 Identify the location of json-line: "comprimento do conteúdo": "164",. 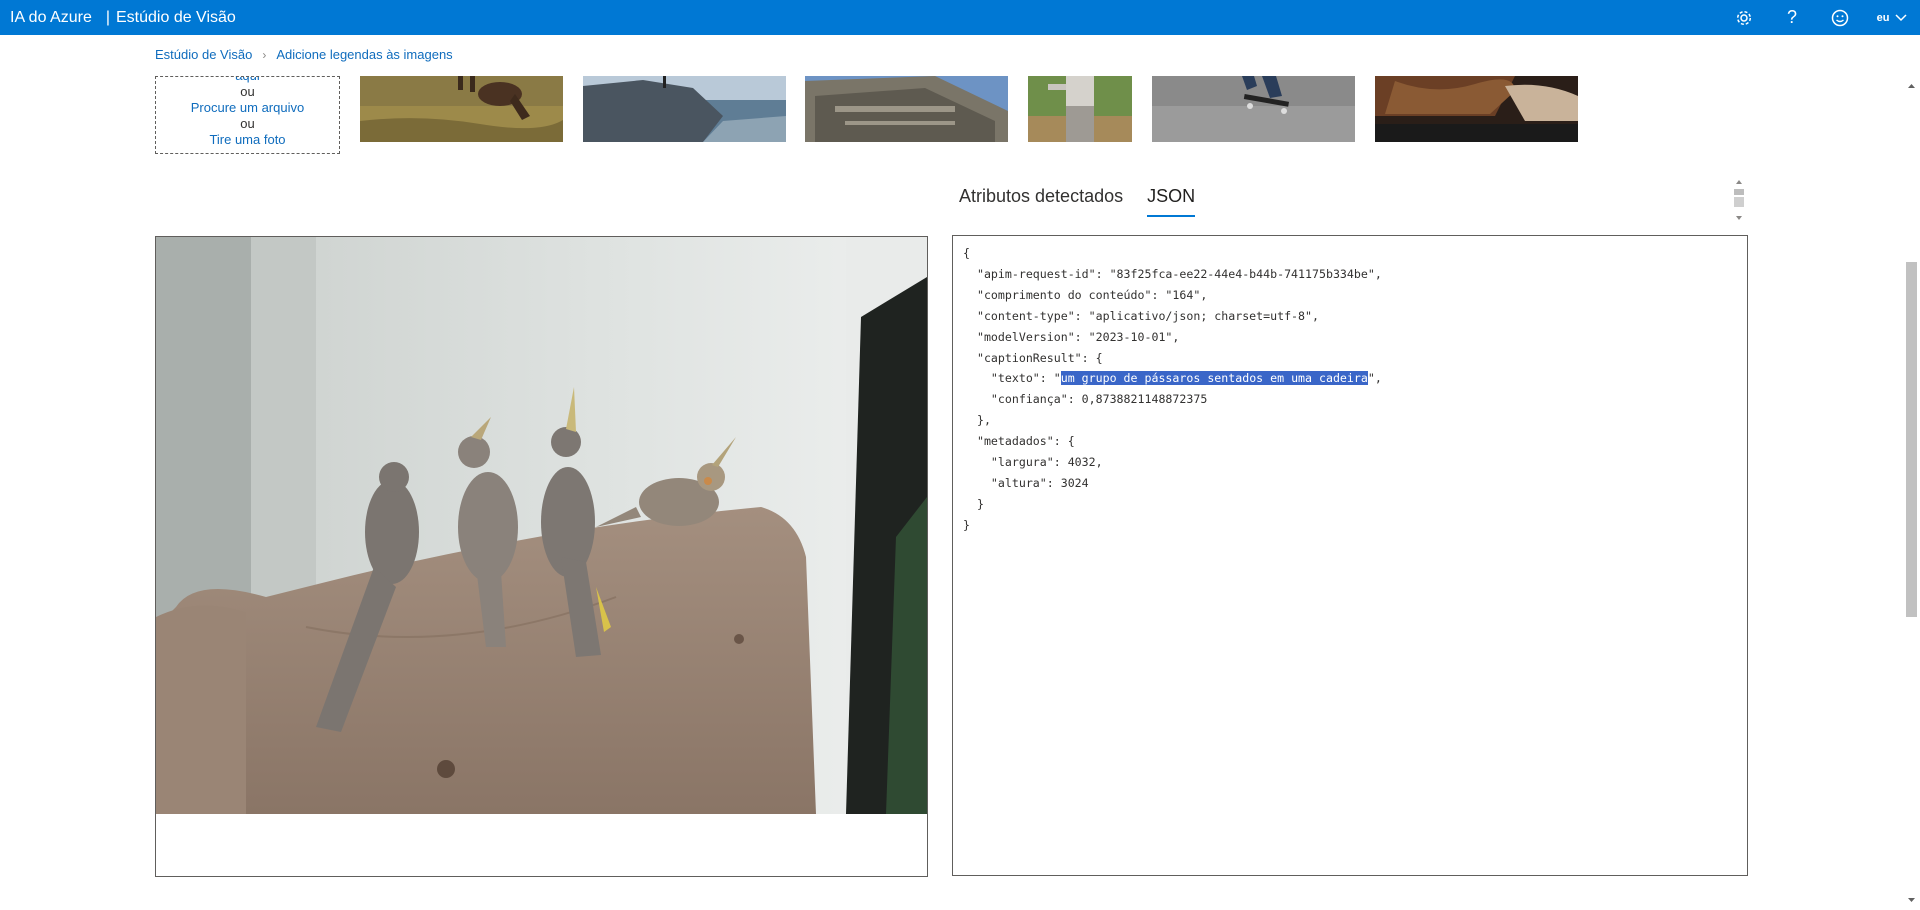
(1085, 294).